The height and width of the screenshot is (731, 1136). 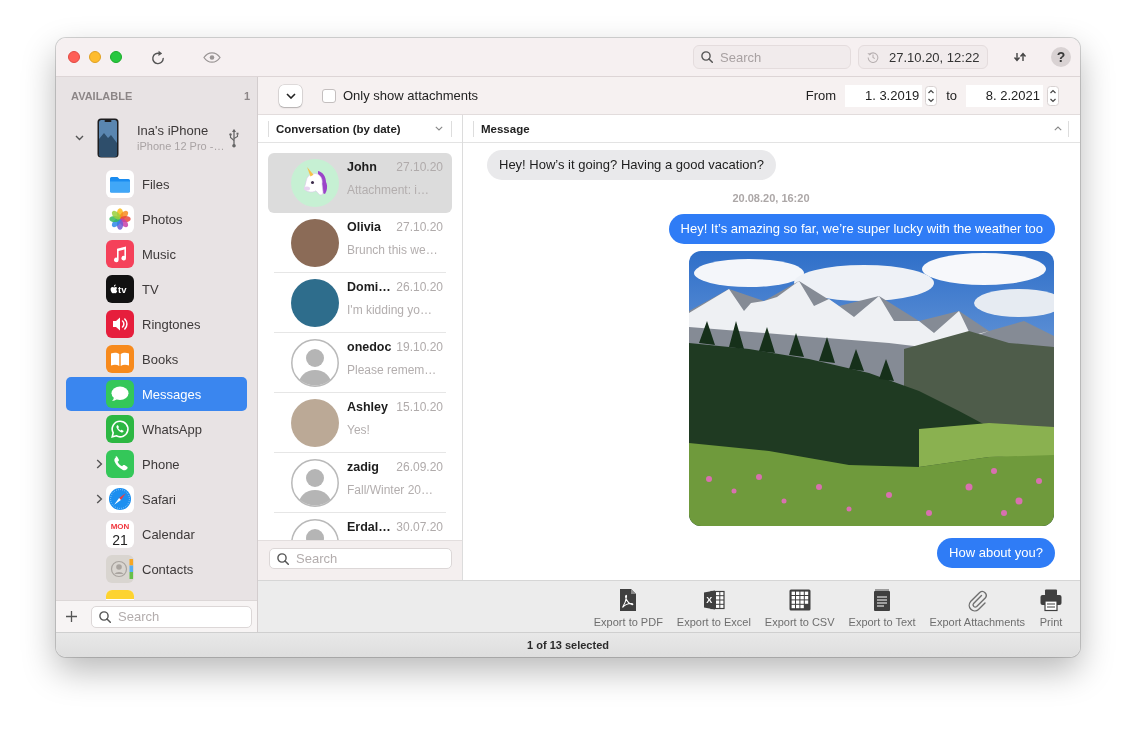 What do you see at coordinates (363, 467) in the screenshot?
I see `contact-name: zadig` at bounding box center [363, 467].